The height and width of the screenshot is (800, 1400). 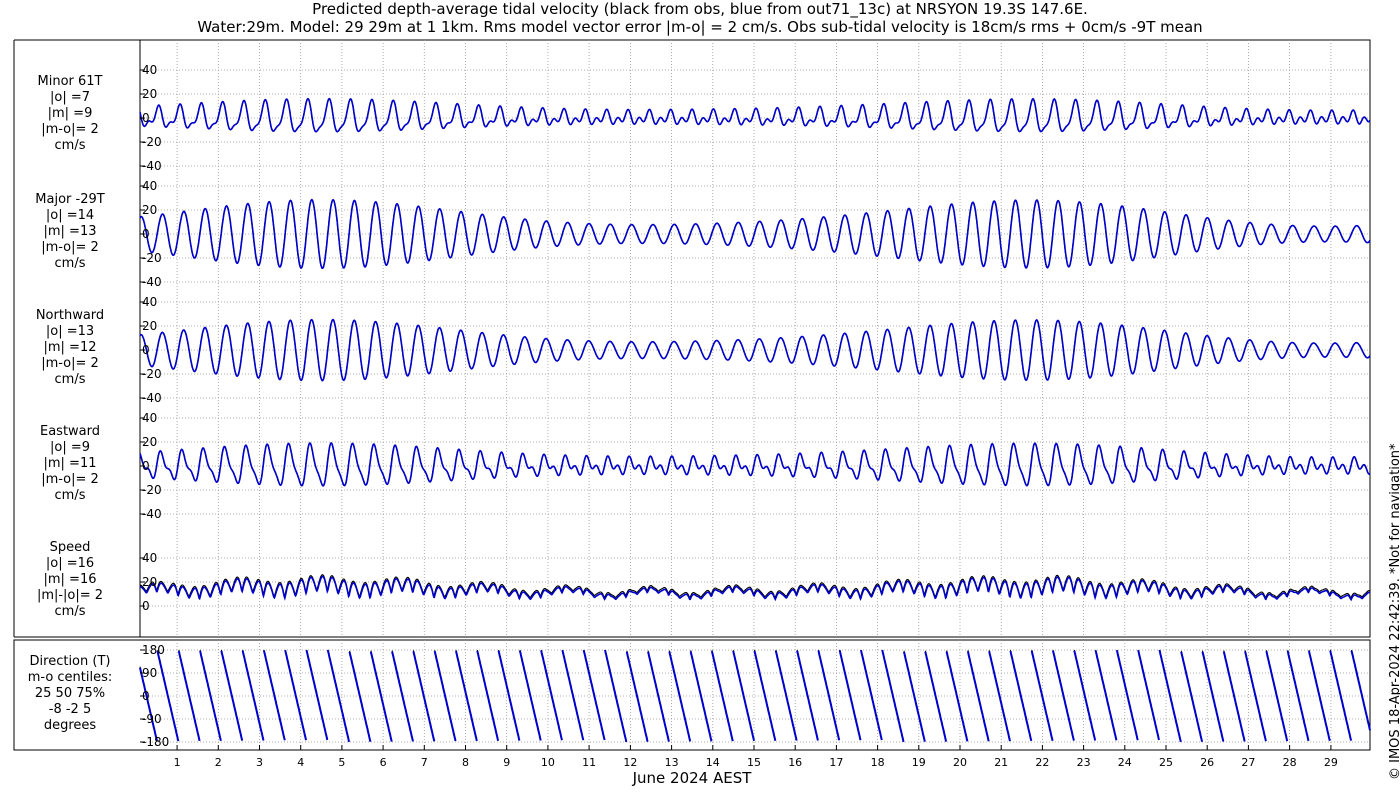 I want to click on minor-panel-label-line: |m-o|= 2, so click(x=70, y=129).